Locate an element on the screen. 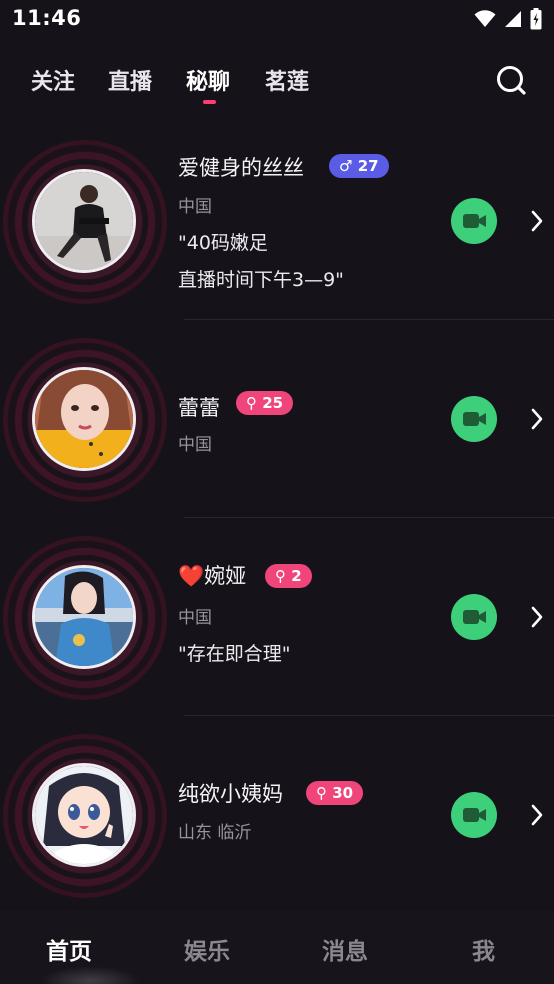  user-name: 爱健身的丝丝 is located at coordinates (241, 168).